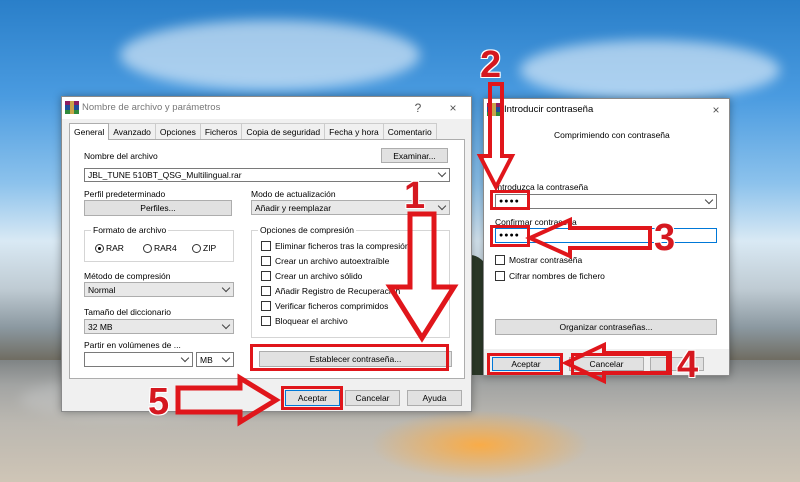 The width and height of the screenshot is (800, 482). Describe the element at coordinates (349, 357) in the screenshot. I see `highlight-set-password` at that location.